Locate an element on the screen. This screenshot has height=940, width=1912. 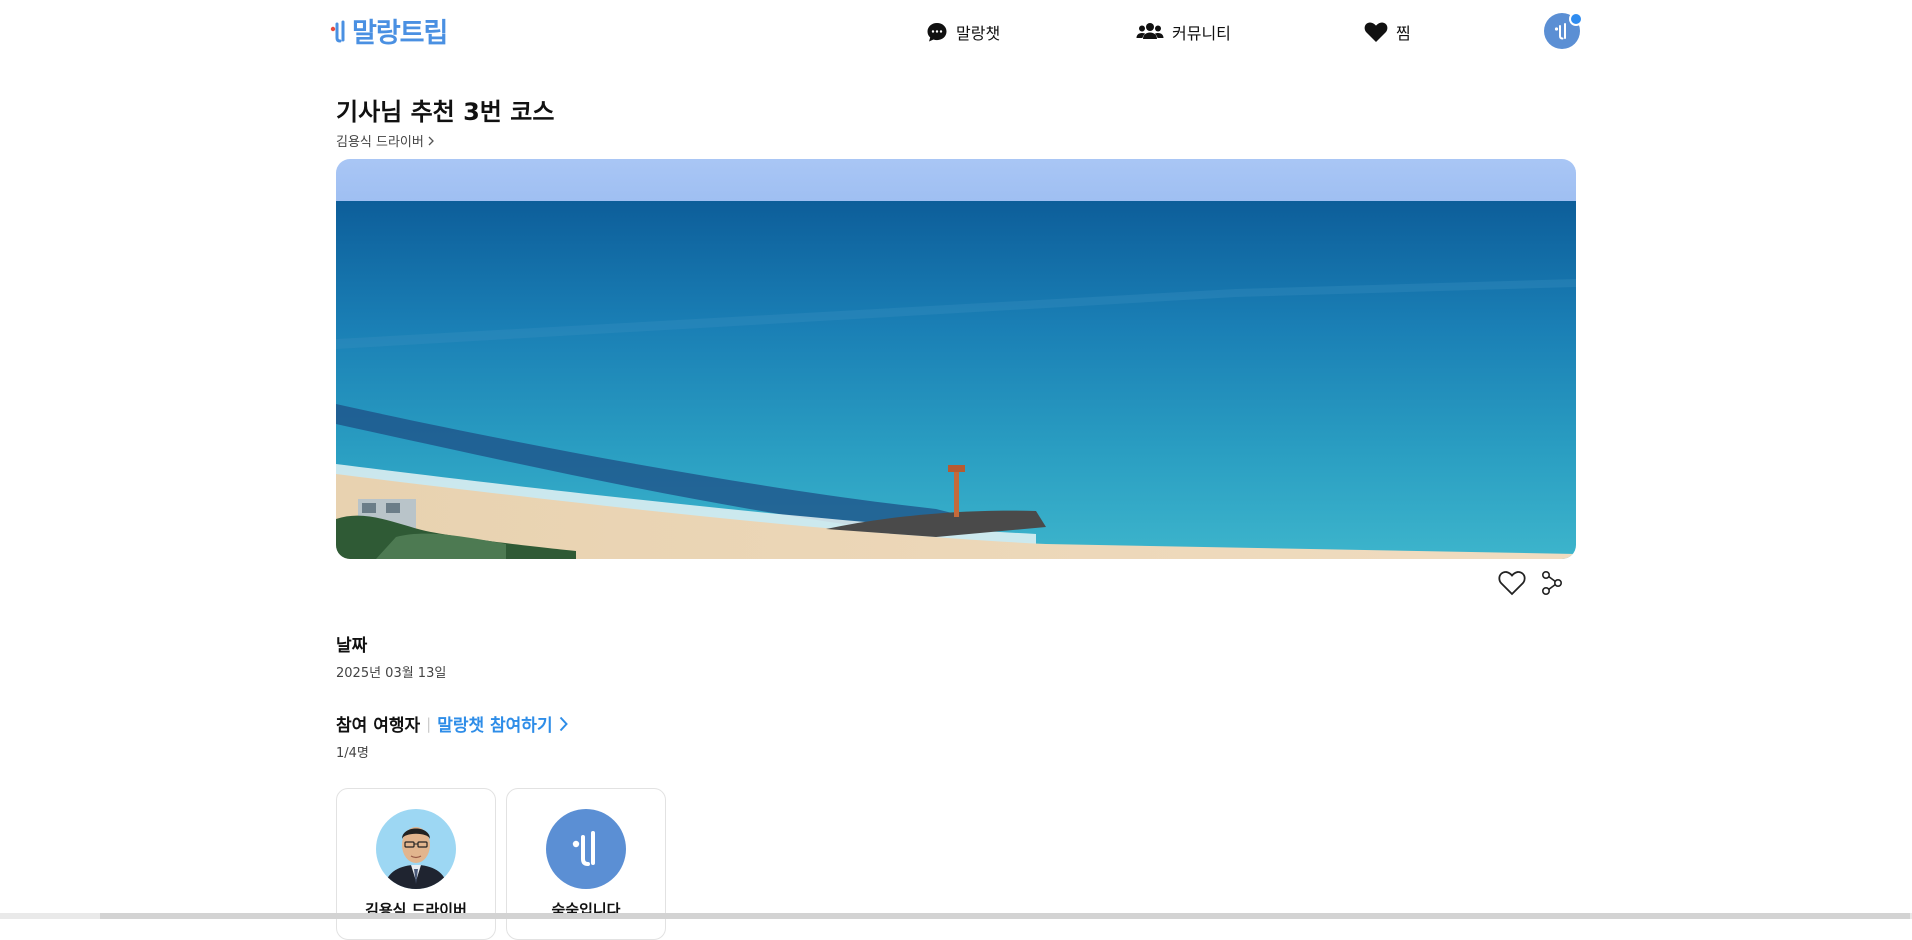
users-icon is located at coordinates (1150, 31).